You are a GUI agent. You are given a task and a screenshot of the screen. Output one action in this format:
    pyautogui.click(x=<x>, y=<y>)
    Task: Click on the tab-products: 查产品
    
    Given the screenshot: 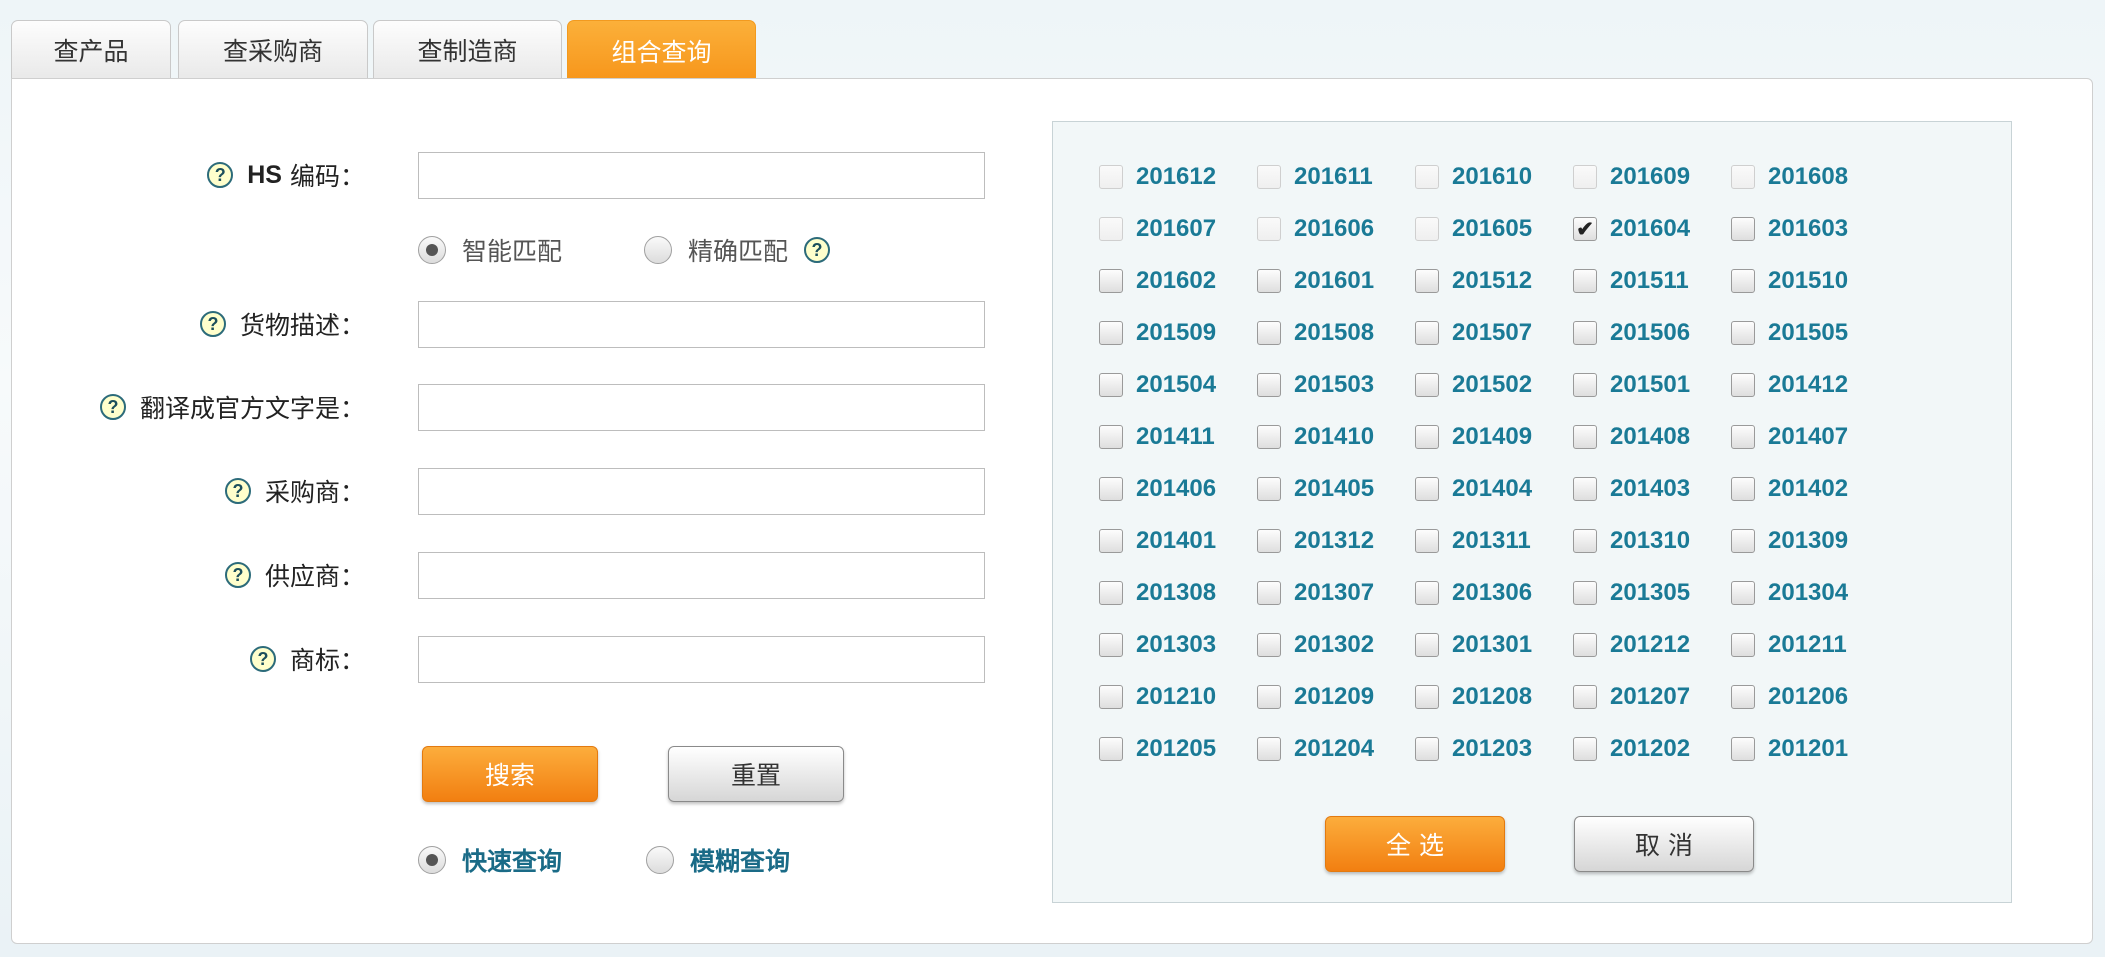 What is the action you would take?
    pyautogui.click(x=91, y=49)
    